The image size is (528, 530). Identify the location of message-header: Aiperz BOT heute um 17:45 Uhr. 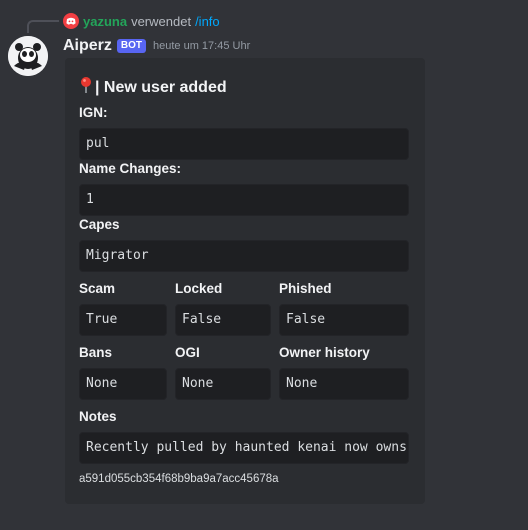
(156, 46).